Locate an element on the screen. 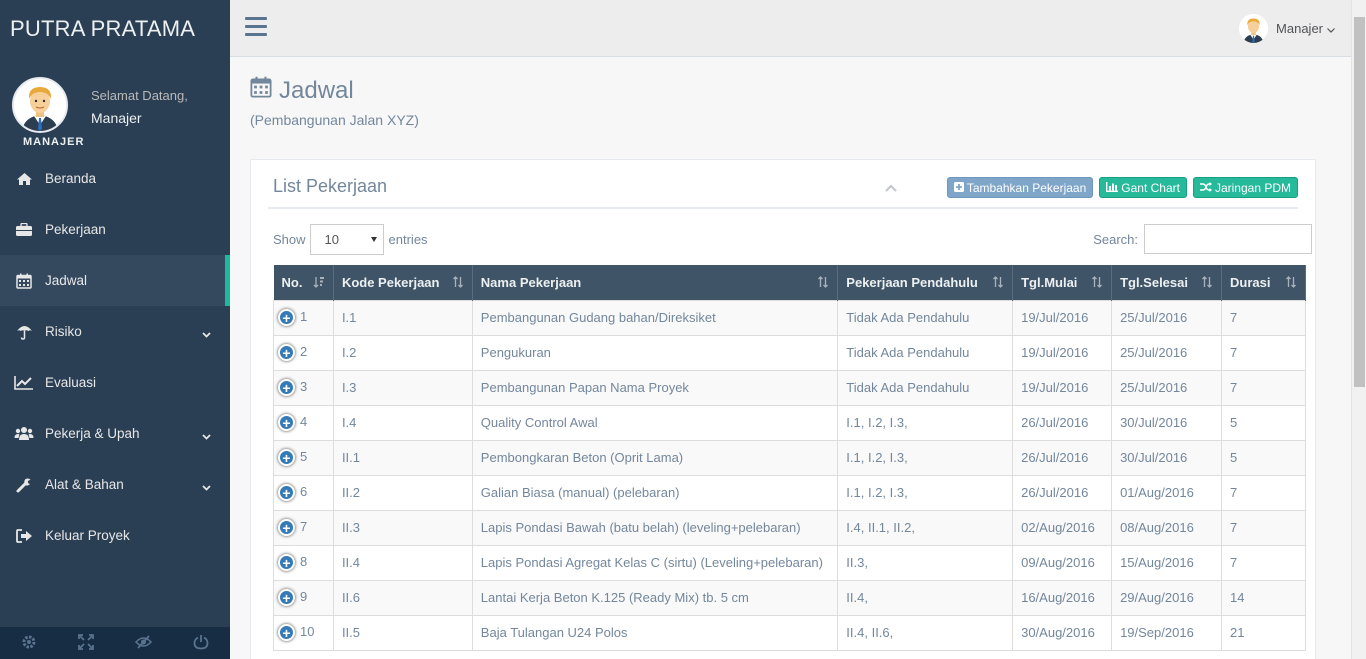 The width and height of the screenshot is (1366, 659). row-number-cell: +8 is located at coordinates (303, 562).